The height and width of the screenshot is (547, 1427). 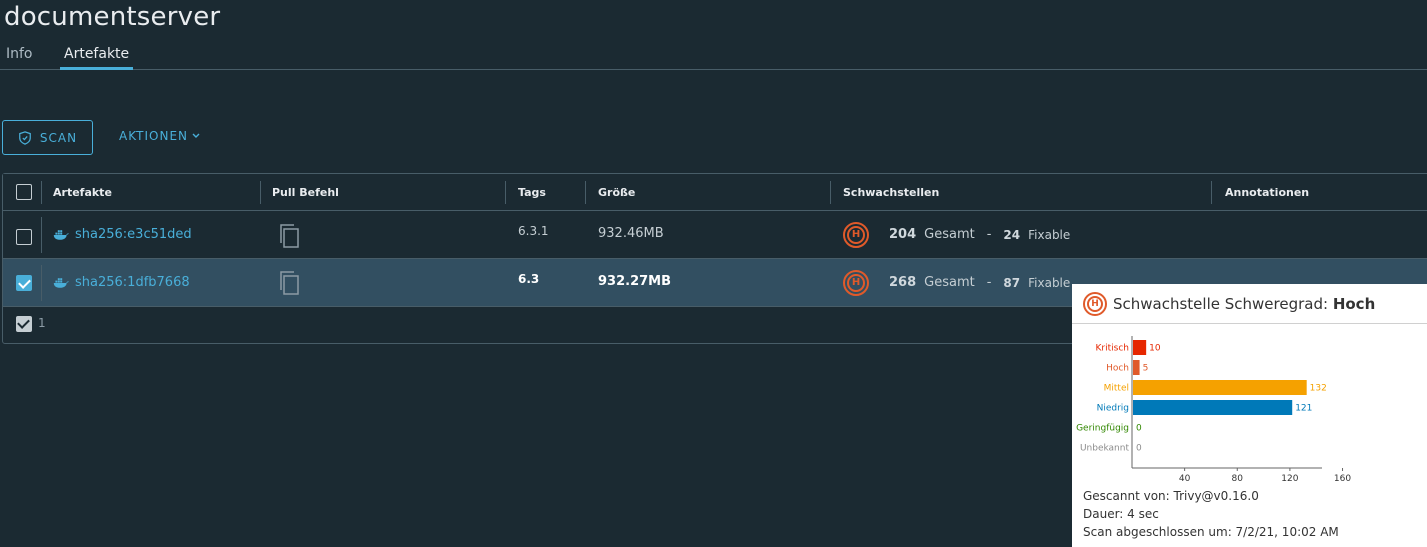 What do you see at coordinates (635, 281) in the screenshot?
I see `size-value: 932.27MB` at bounding box center [635, 281].